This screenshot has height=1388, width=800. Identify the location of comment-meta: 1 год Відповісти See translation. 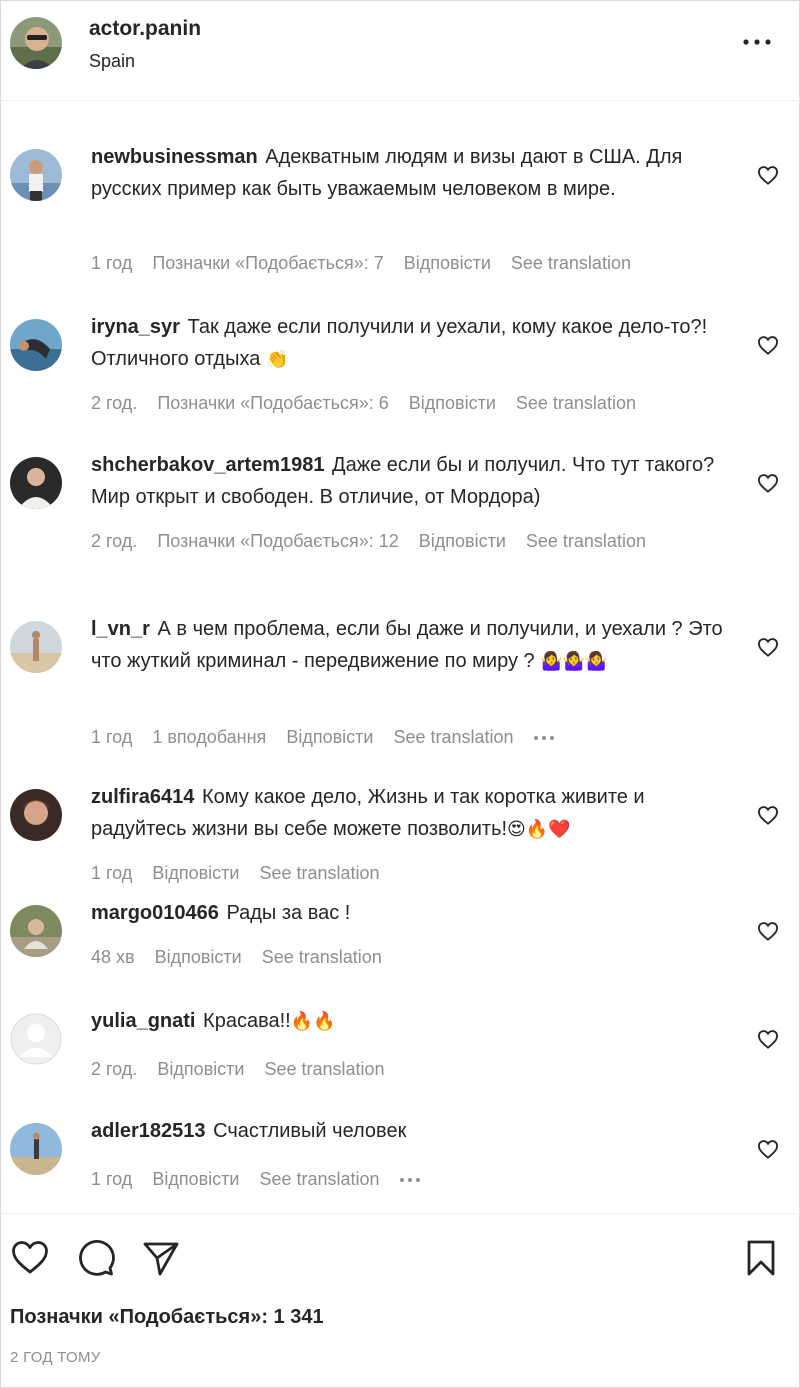
(265, 1179).